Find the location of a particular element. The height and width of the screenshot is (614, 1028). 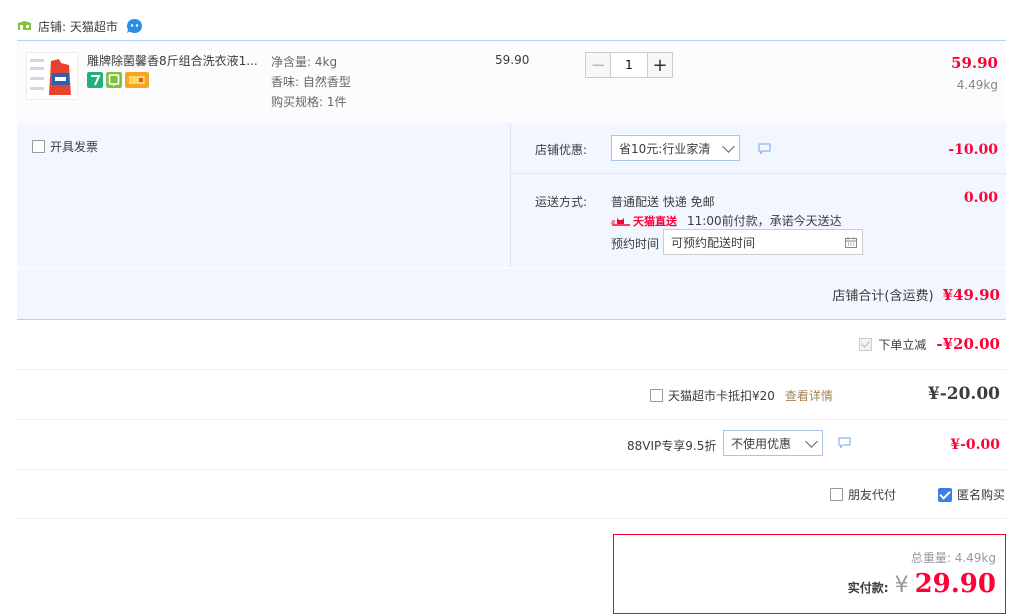

total-weight-label: 总重量: is located at coordinates (930, 558).